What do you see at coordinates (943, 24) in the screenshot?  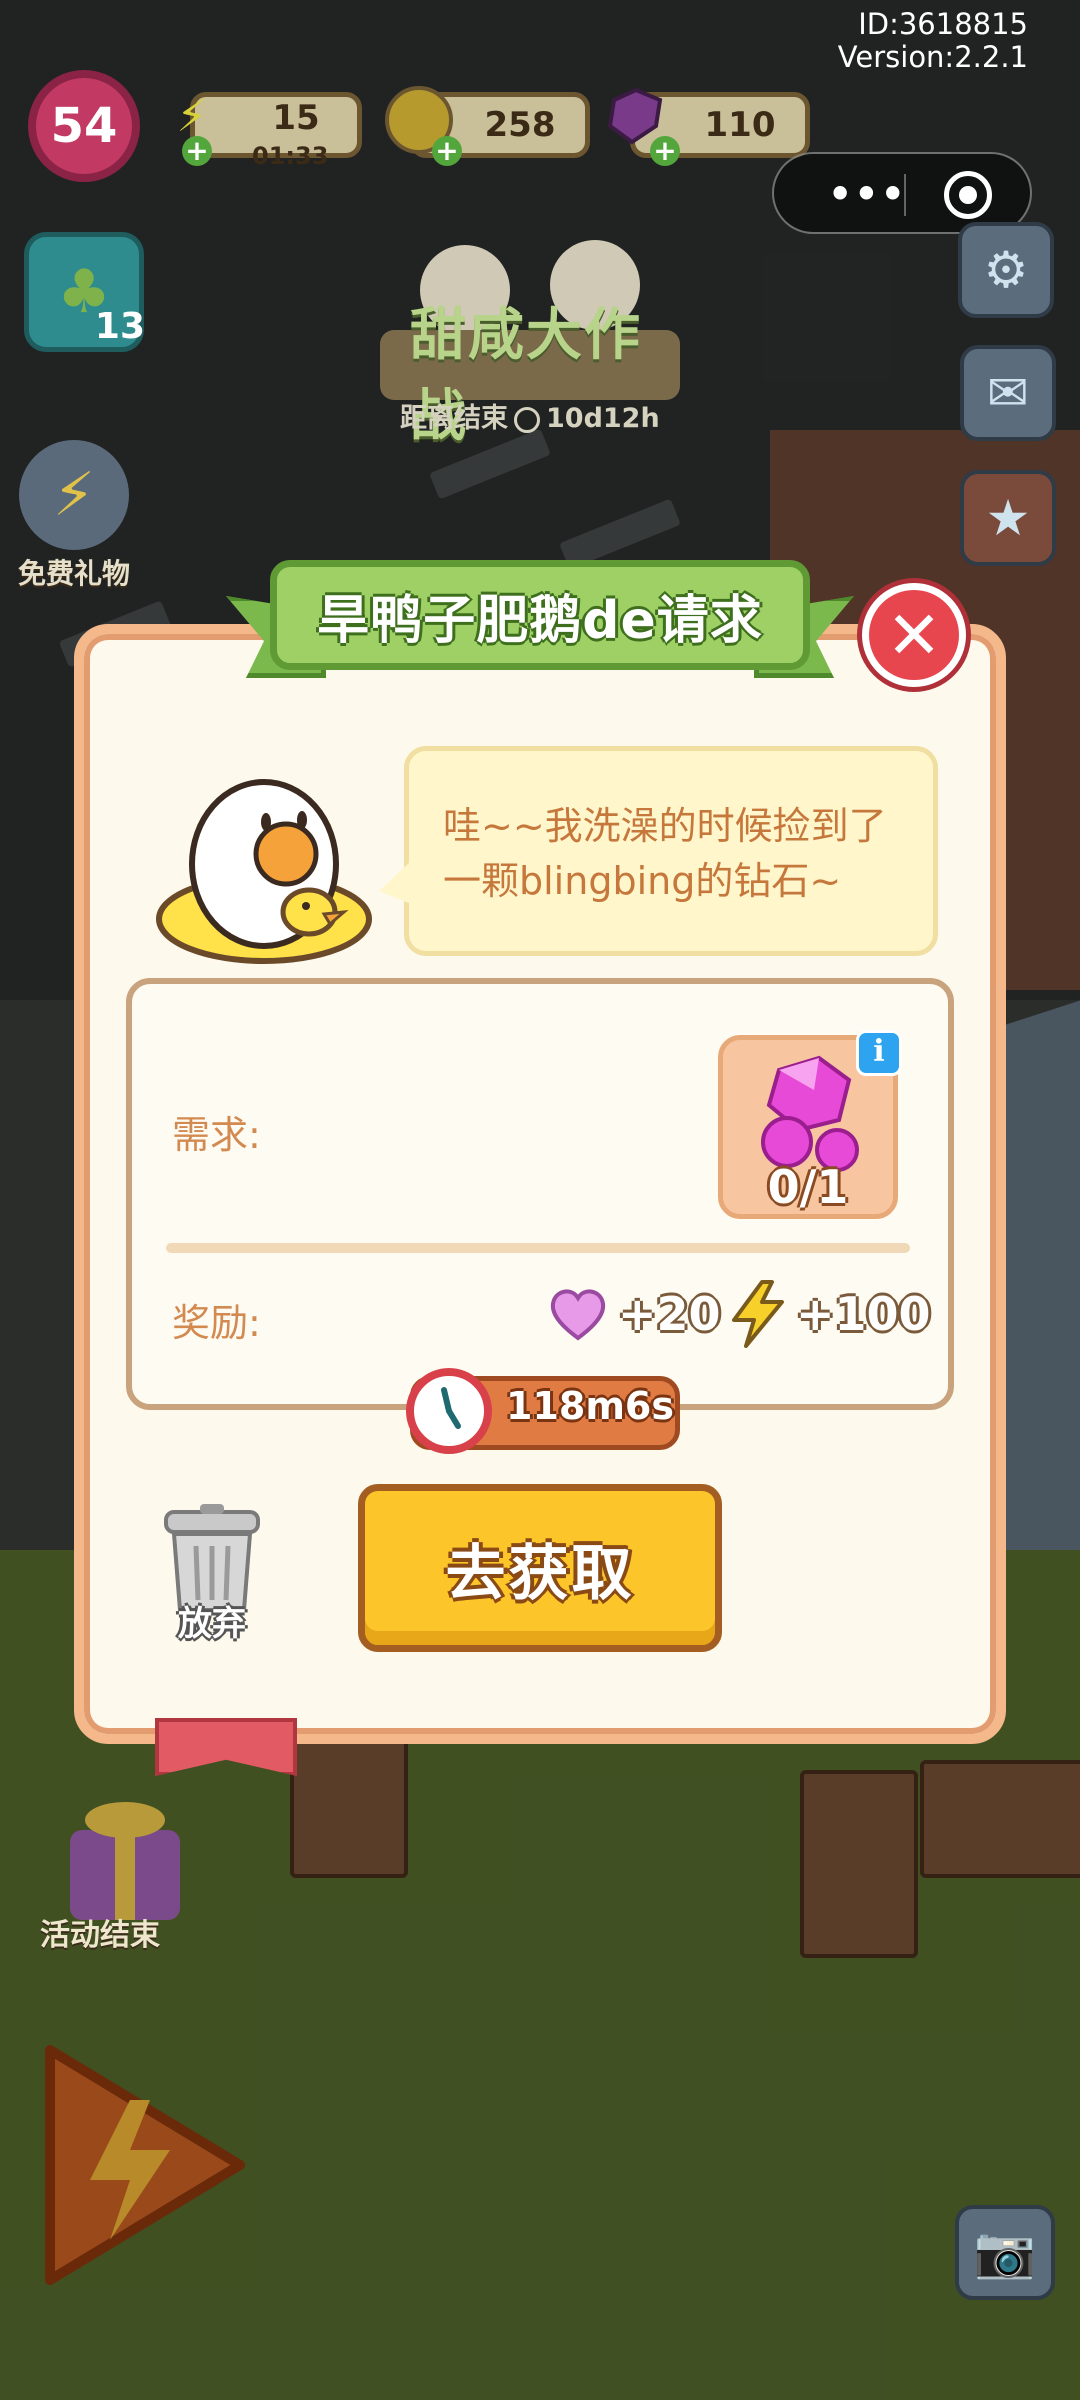 I see `account-id: ID:3618815` at bounding box center [943, 24].